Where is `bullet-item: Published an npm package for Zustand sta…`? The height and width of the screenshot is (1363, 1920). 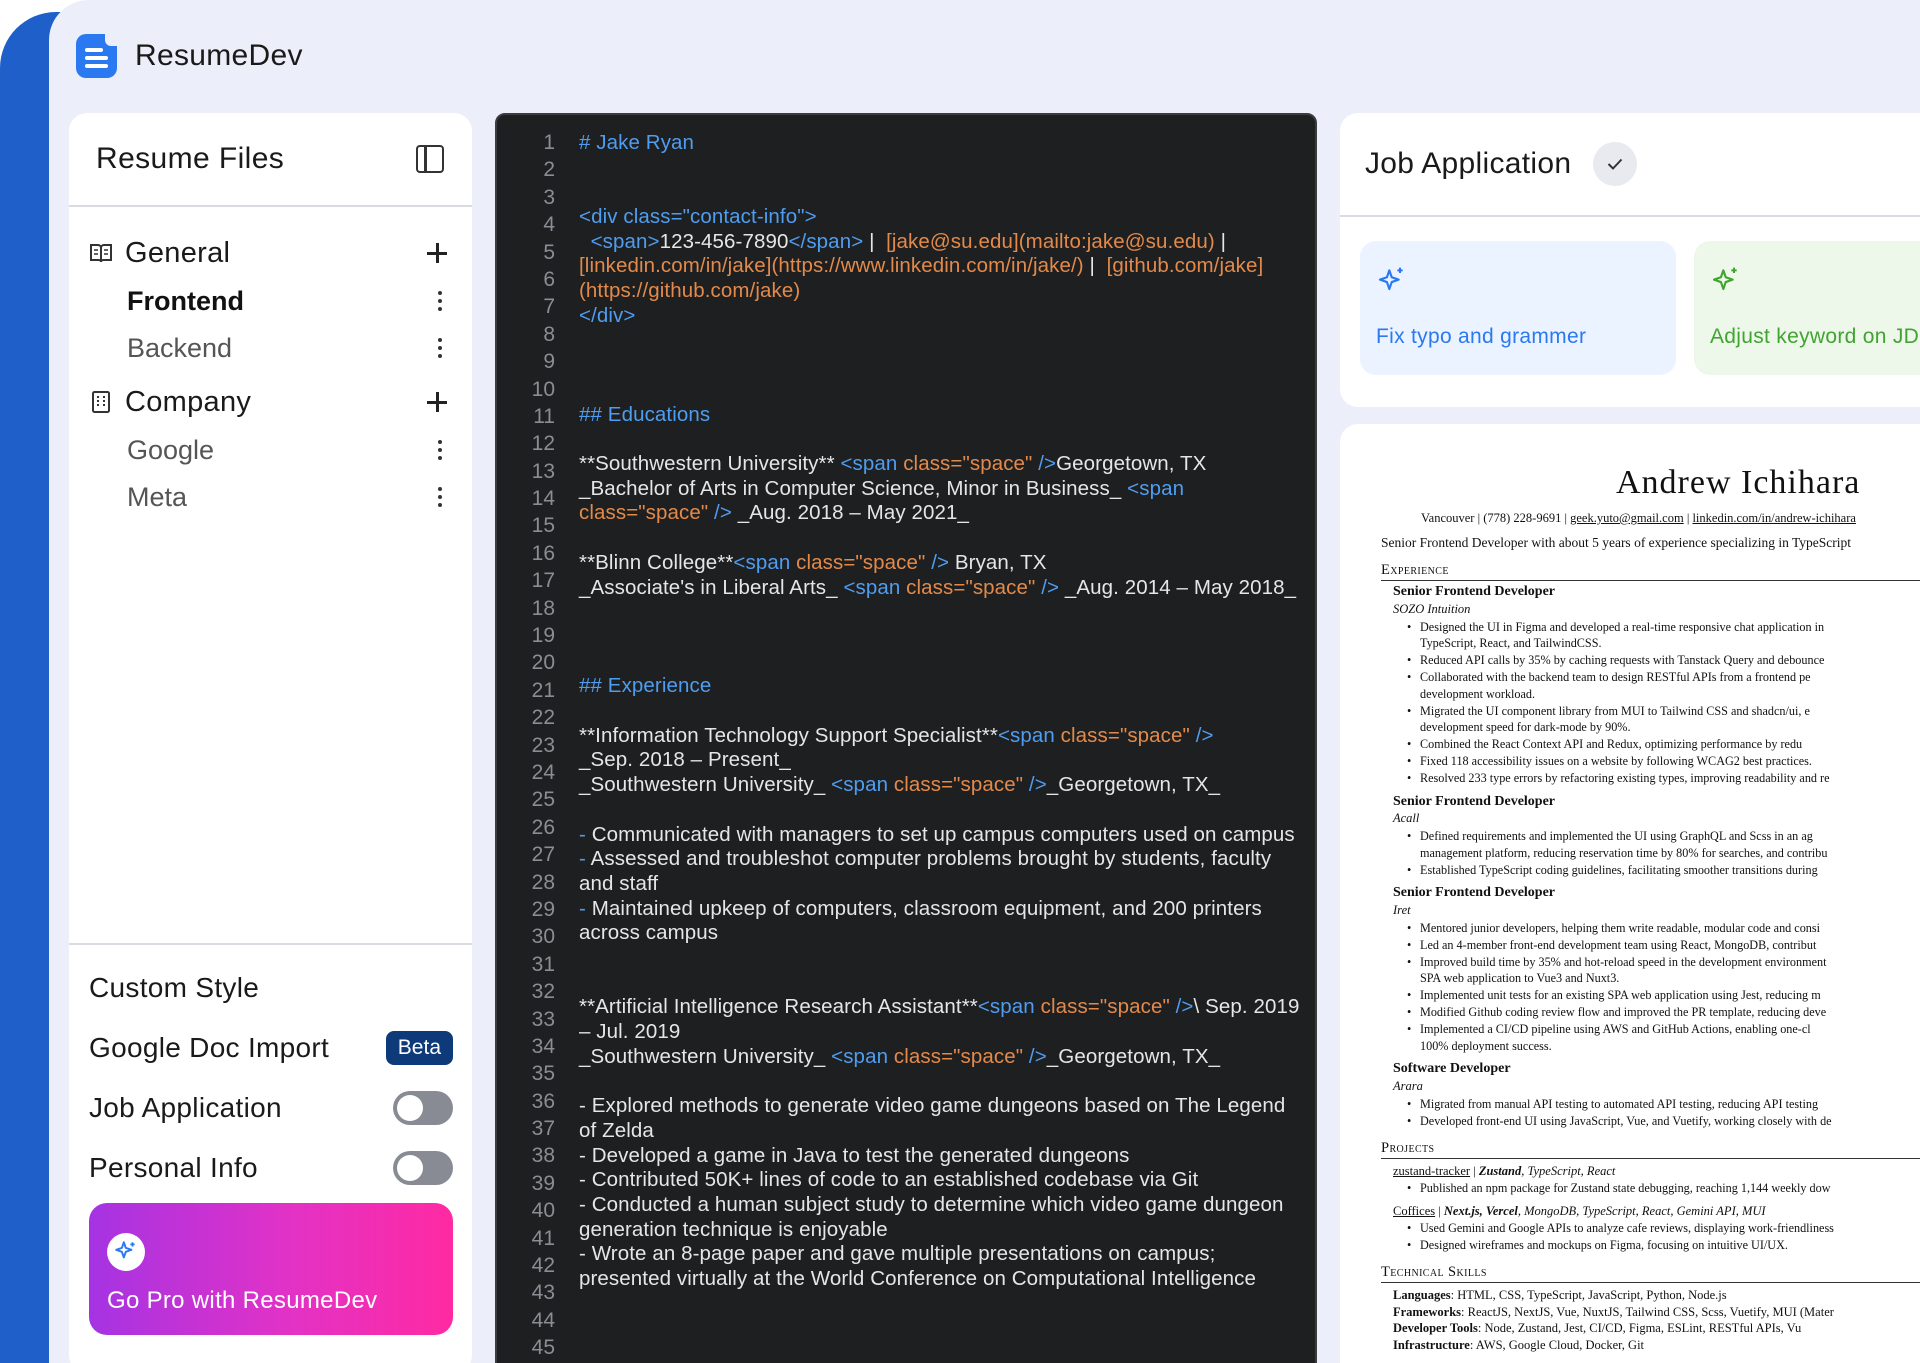 bullet-item: Published an npm package for Zustand sta… is located at coordinates (1619, 1188).